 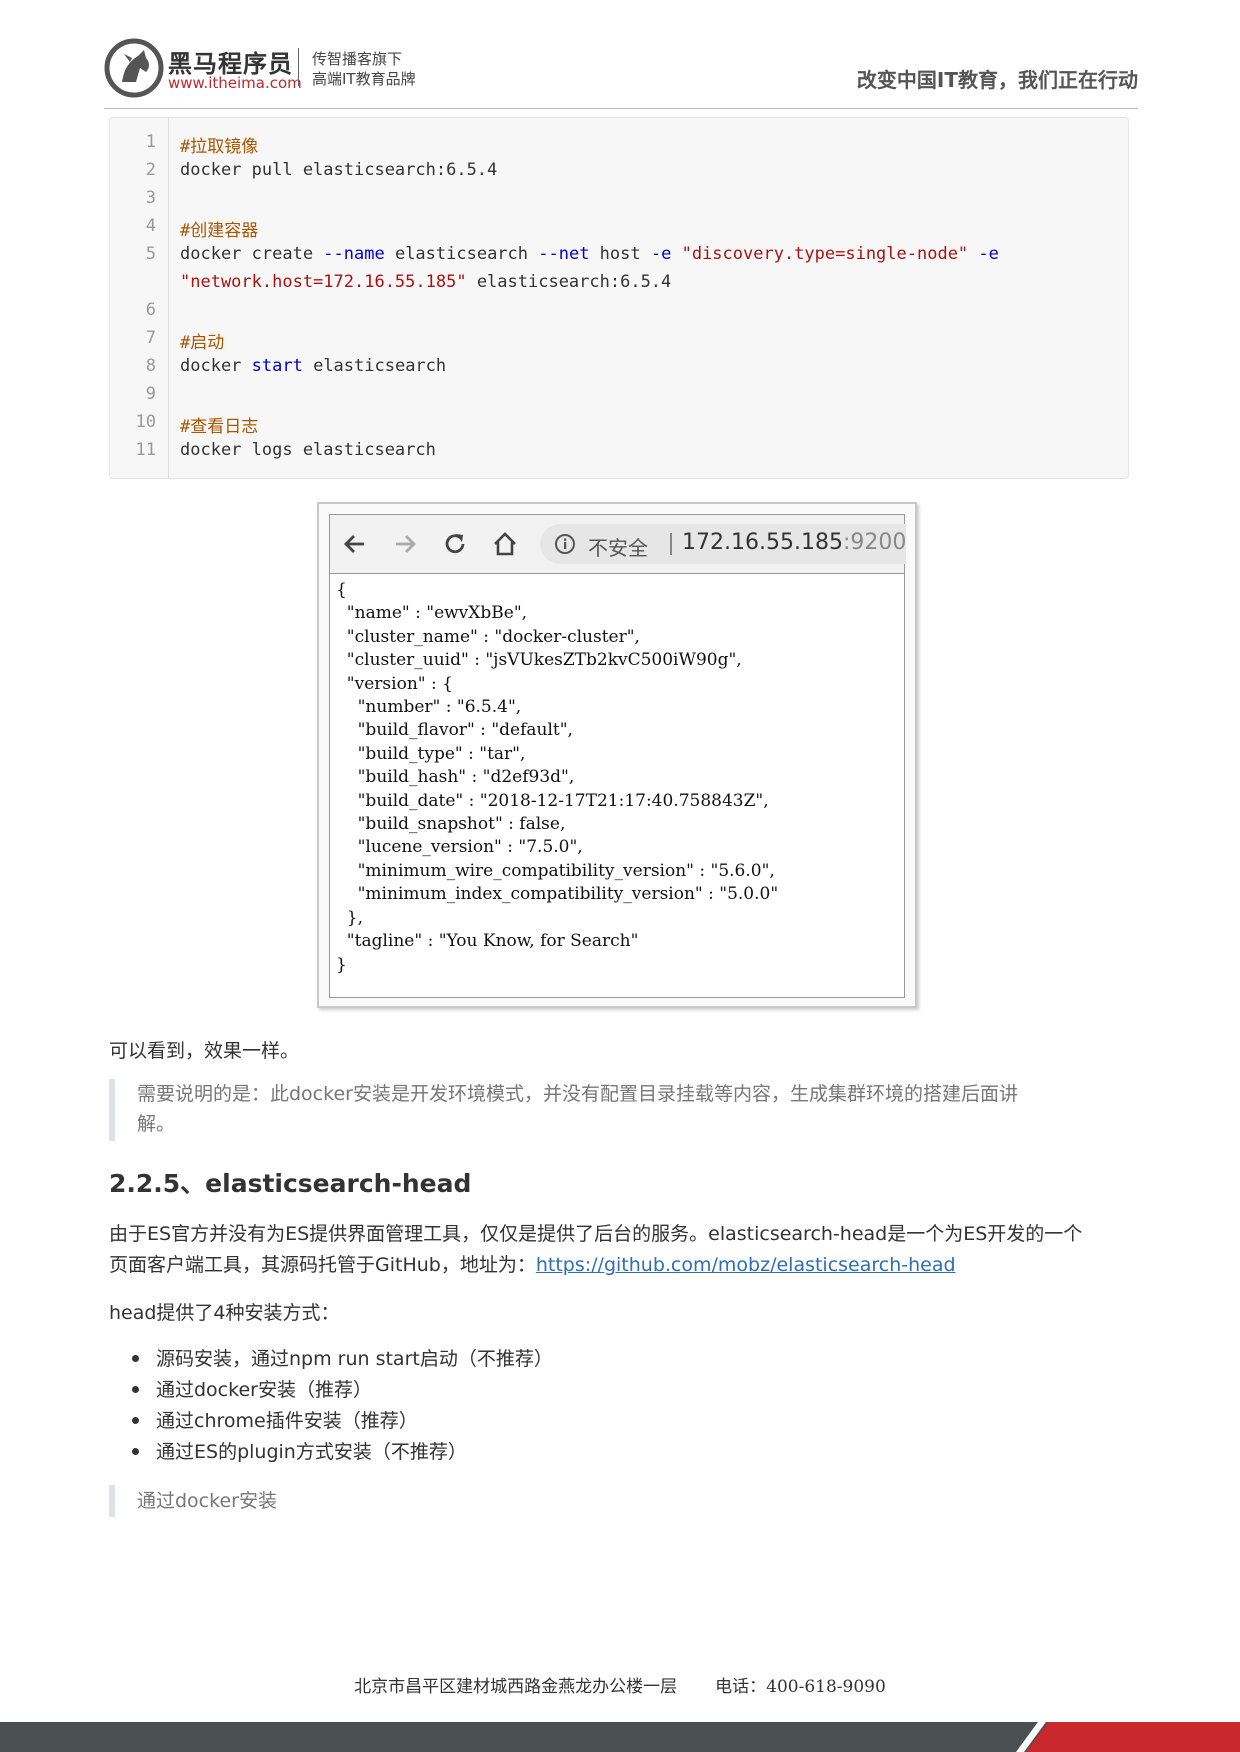 I want to click on json-line: "number" : "6.5.4",, so click(x=429, y=707).